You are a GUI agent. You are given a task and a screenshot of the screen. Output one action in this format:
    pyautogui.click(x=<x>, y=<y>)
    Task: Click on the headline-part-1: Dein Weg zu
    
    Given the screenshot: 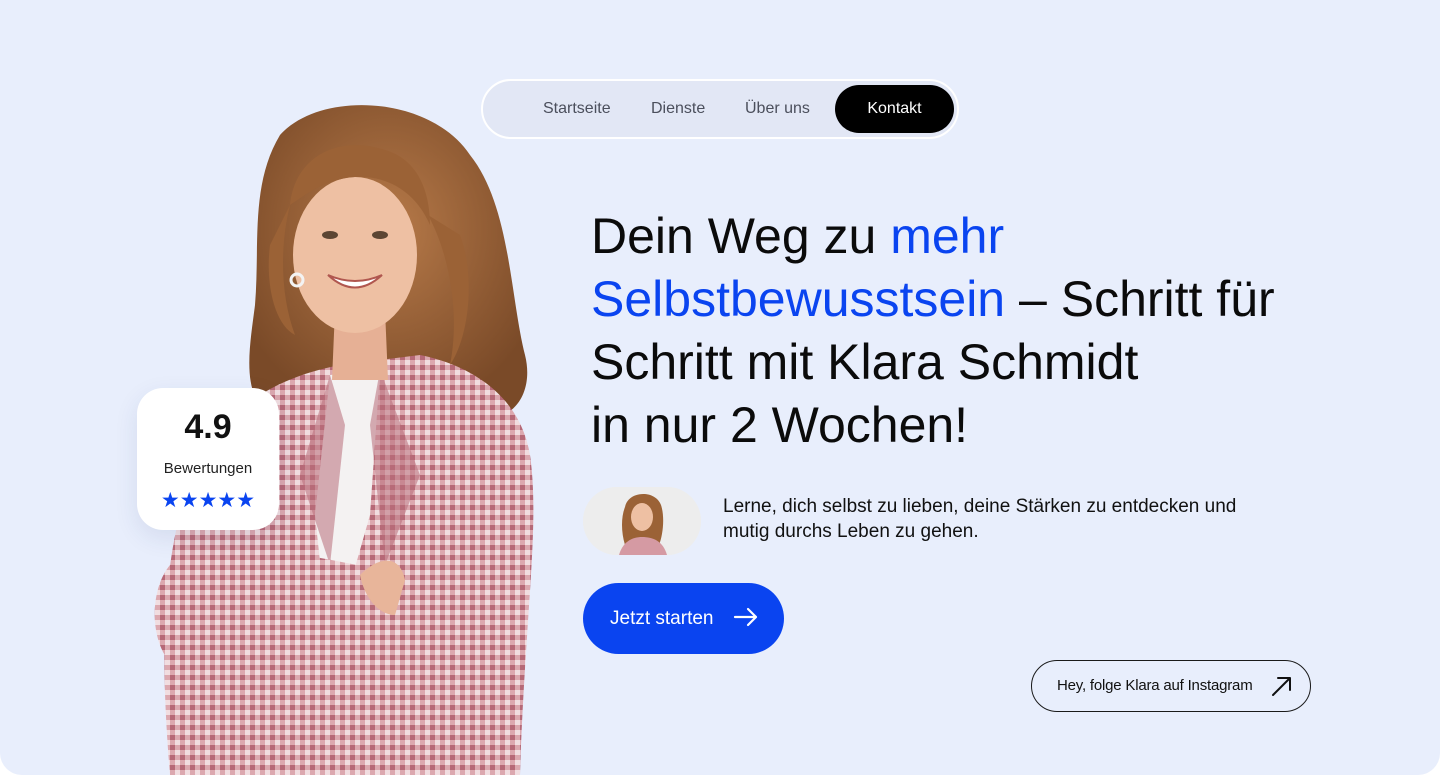 What is the action you would take?
    pyautogui.click(x=741, y=236)
    